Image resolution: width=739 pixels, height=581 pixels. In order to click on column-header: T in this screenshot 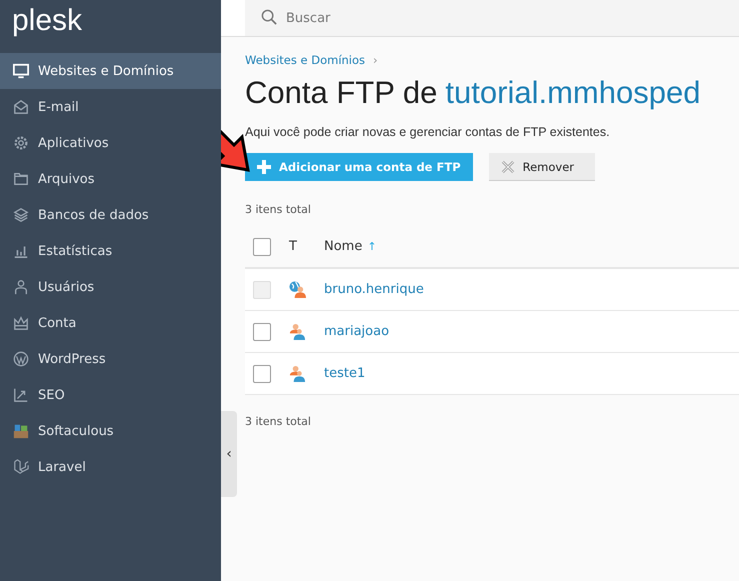, I will do `click(306, 246)`.